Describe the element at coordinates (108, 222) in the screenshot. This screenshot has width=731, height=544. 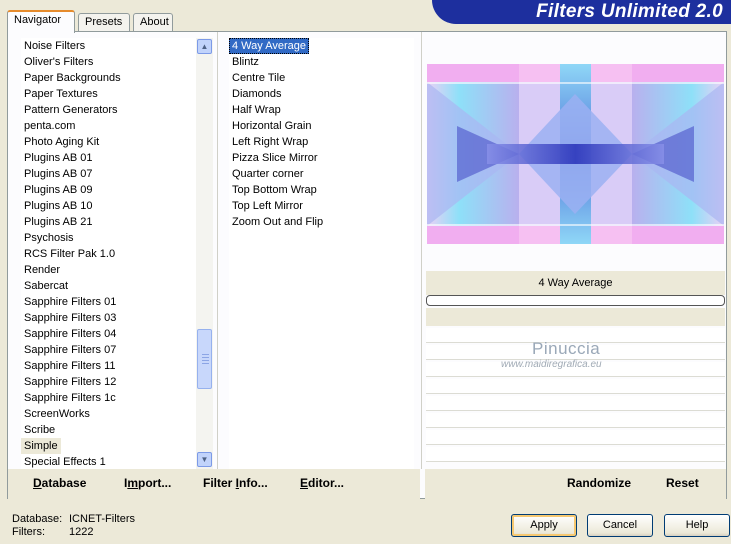
I see `category-item: Plugins AB 21` at that location.